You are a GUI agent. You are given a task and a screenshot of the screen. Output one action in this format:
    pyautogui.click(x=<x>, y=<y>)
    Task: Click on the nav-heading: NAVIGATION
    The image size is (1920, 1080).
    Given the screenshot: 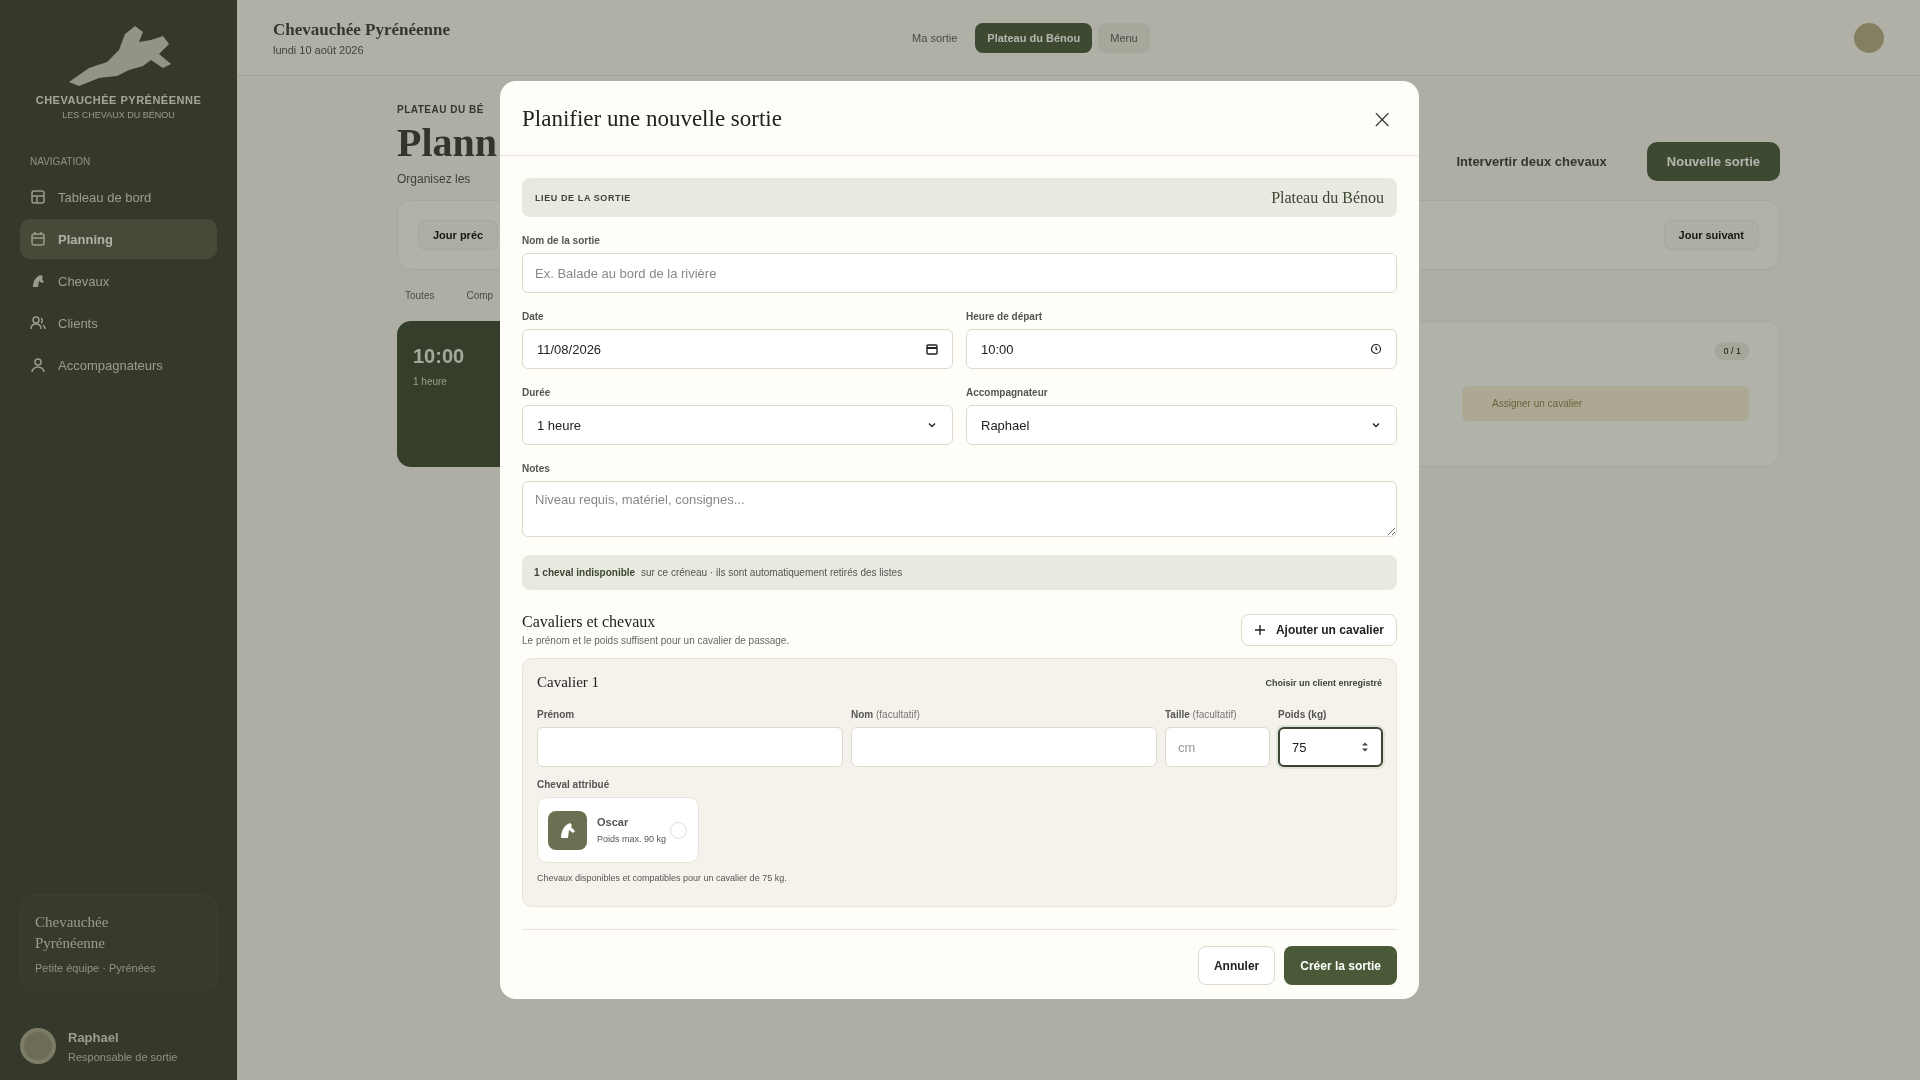 What is the action you would take?
    pyautogui.click(x=61, y=161)
    